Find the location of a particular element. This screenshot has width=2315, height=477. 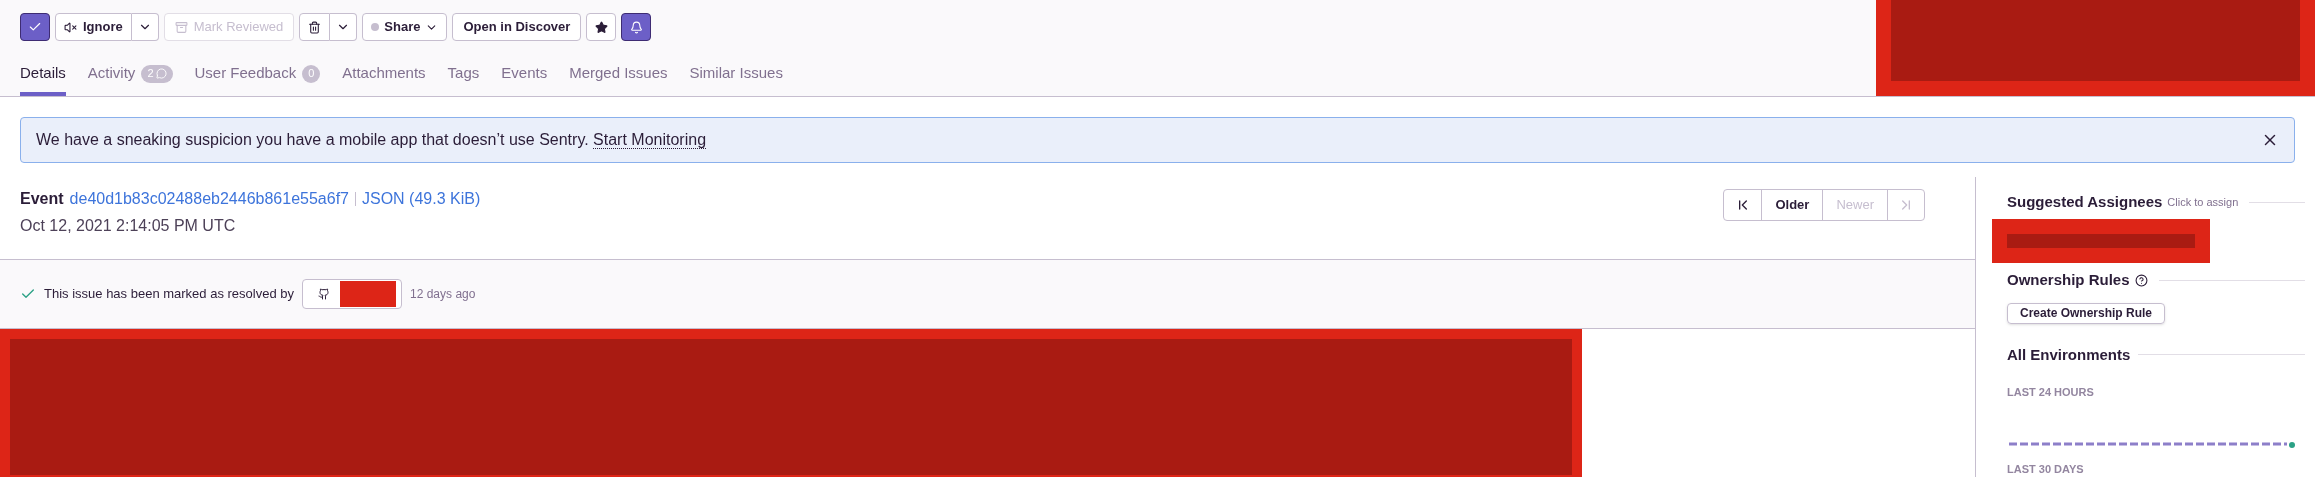

tab: Activity 2 is located at coordinates (130, 75).